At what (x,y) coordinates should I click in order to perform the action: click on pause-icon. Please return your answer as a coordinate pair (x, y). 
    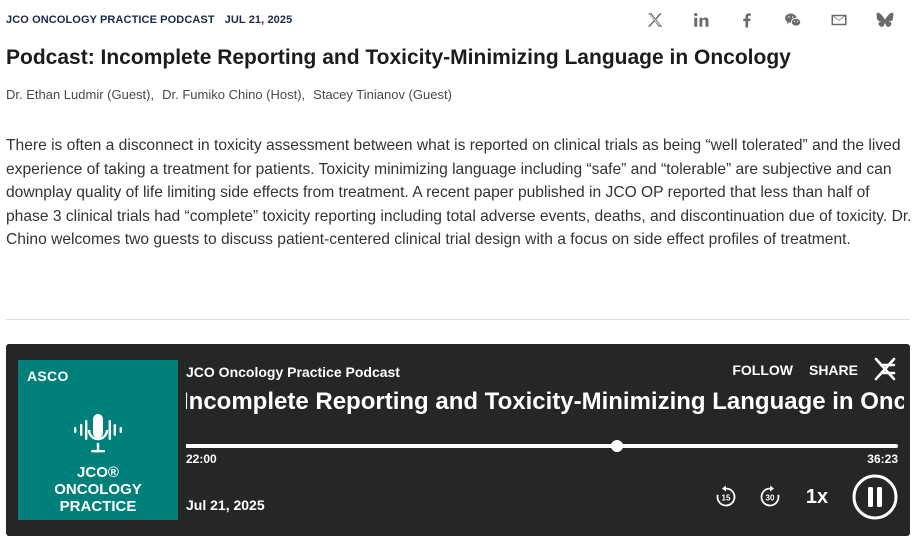
    Looking at the image, I should click on (875, 497).